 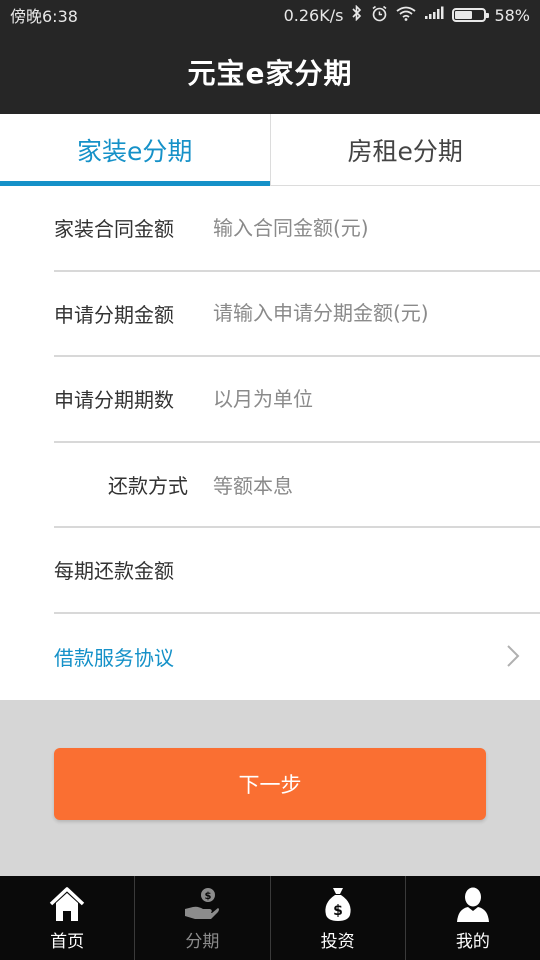 What do you see at coordinates (114, 314) in the screenshot?
I see `installment-amount-label: 申请分期金额` at bounding box center [114, 314].